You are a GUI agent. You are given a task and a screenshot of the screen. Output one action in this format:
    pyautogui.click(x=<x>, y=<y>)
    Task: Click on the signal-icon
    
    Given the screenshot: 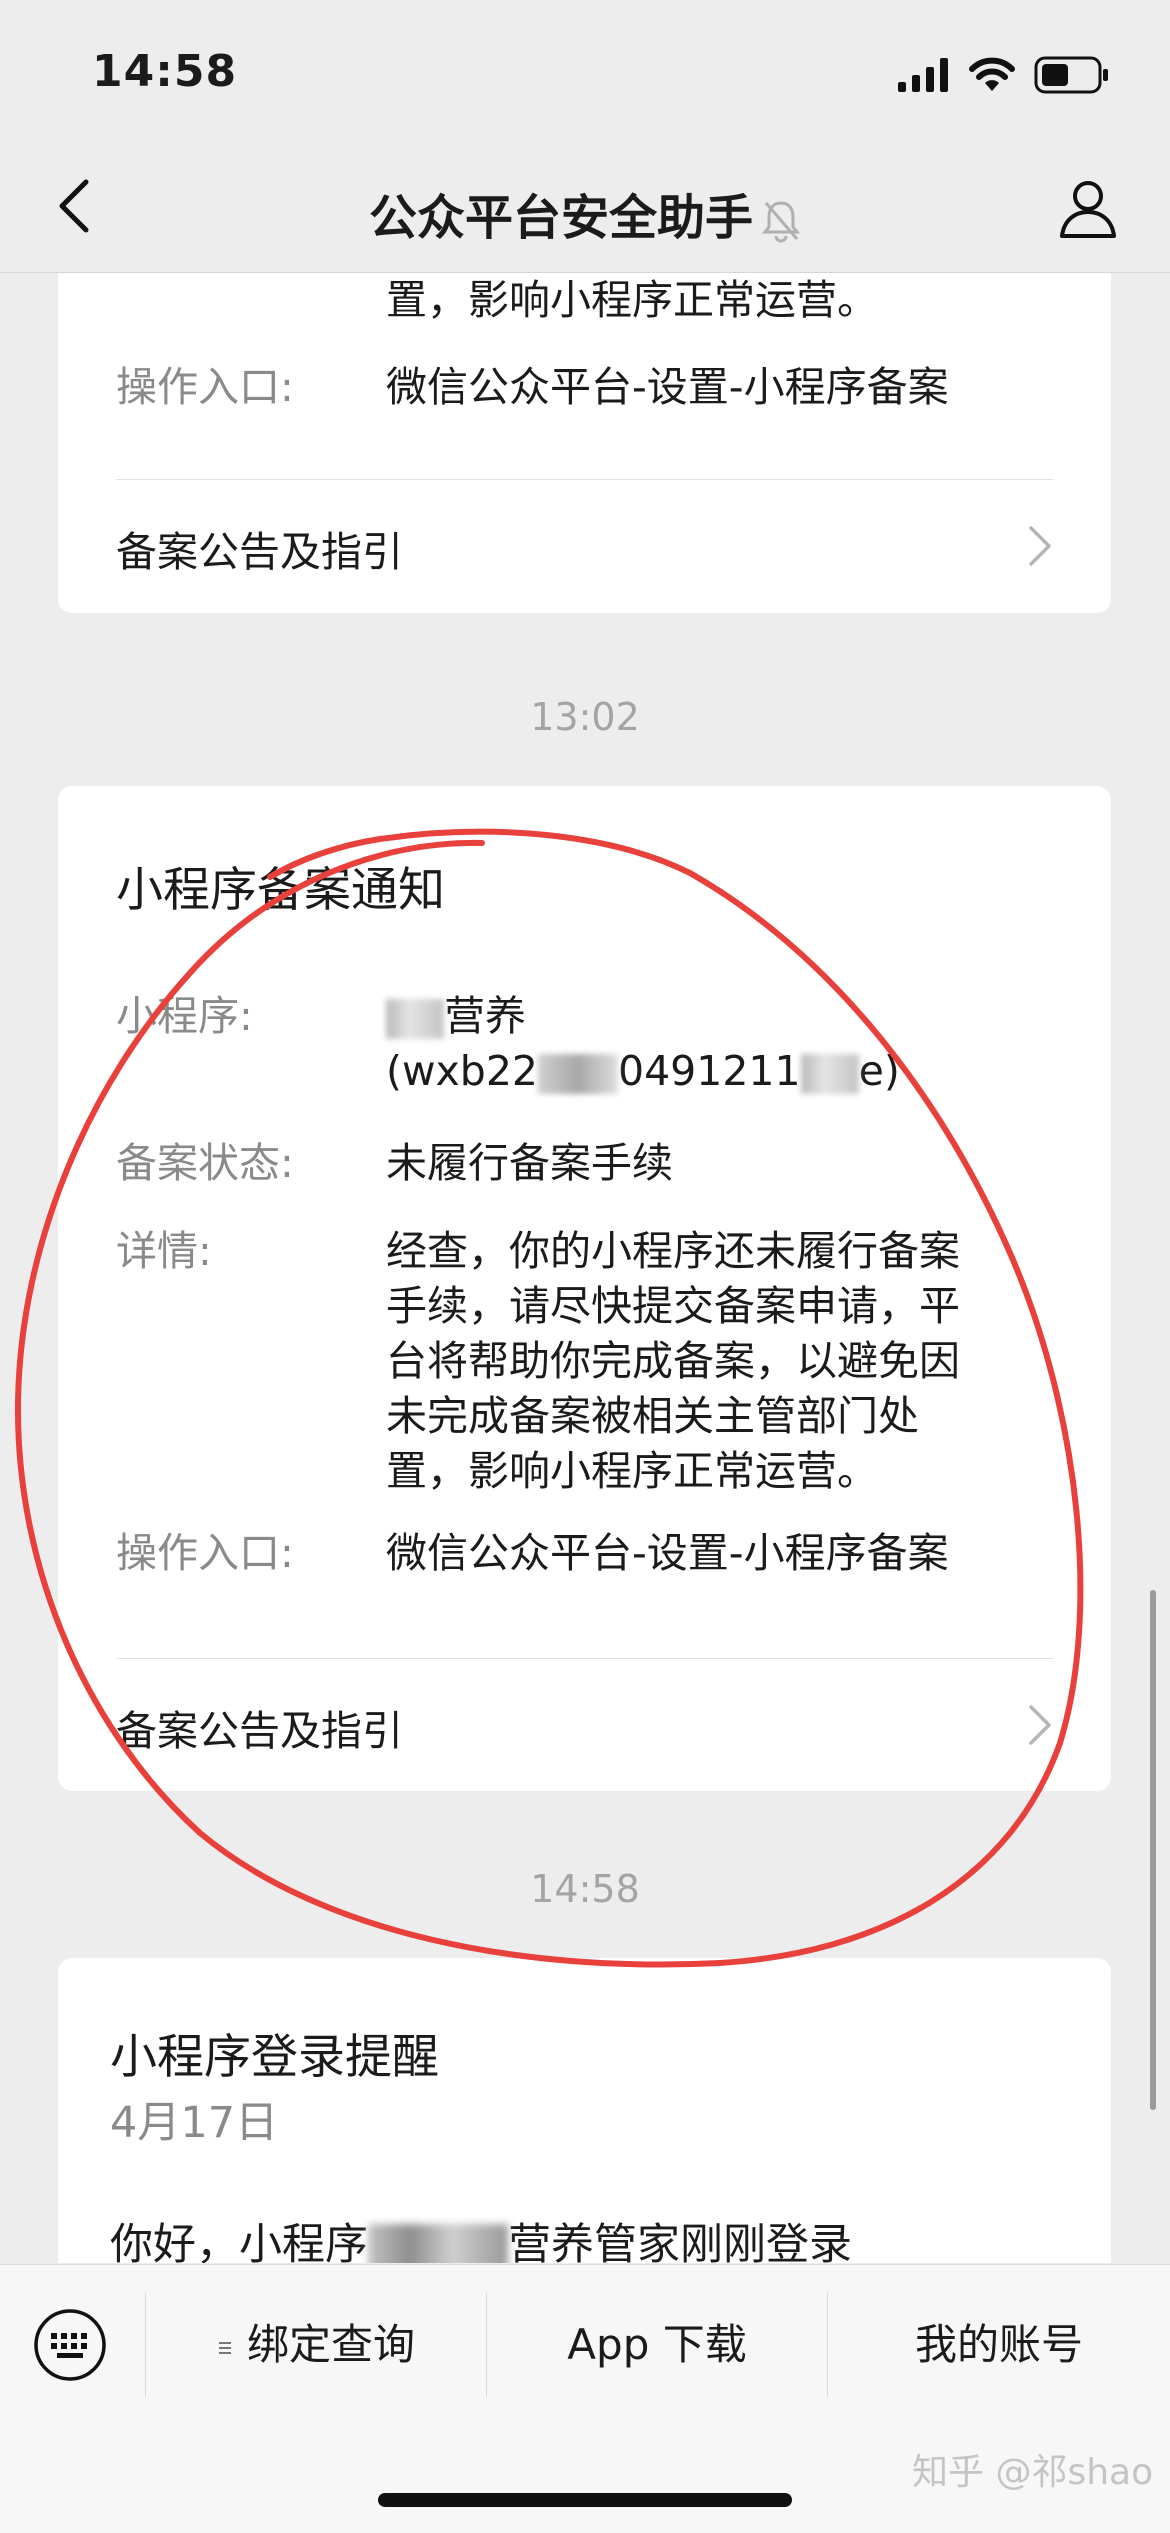 What is the action you would take?
    pyautogui.click(x=923, y=75)
    